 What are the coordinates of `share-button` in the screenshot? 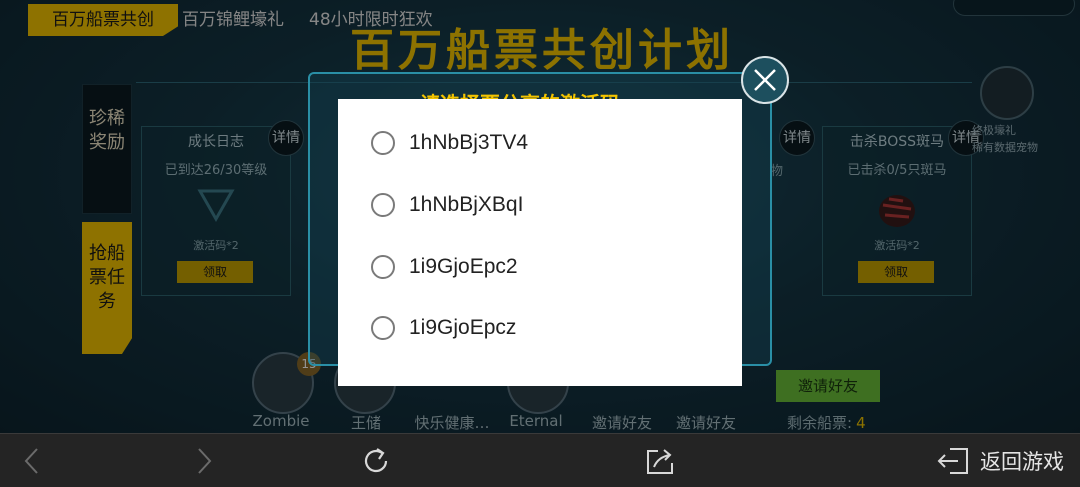 It's located at (660, 460).